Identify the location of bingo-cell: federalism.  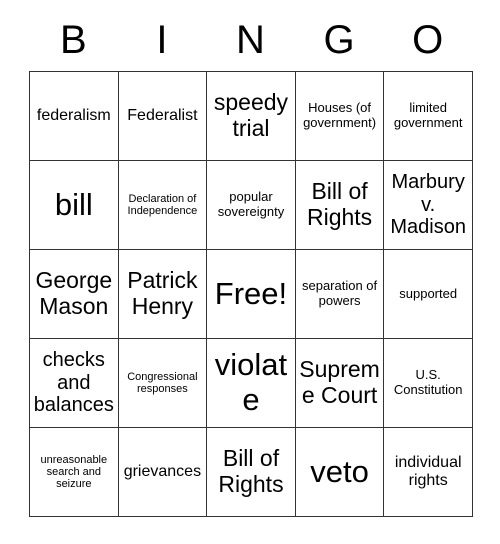
(74, 116).